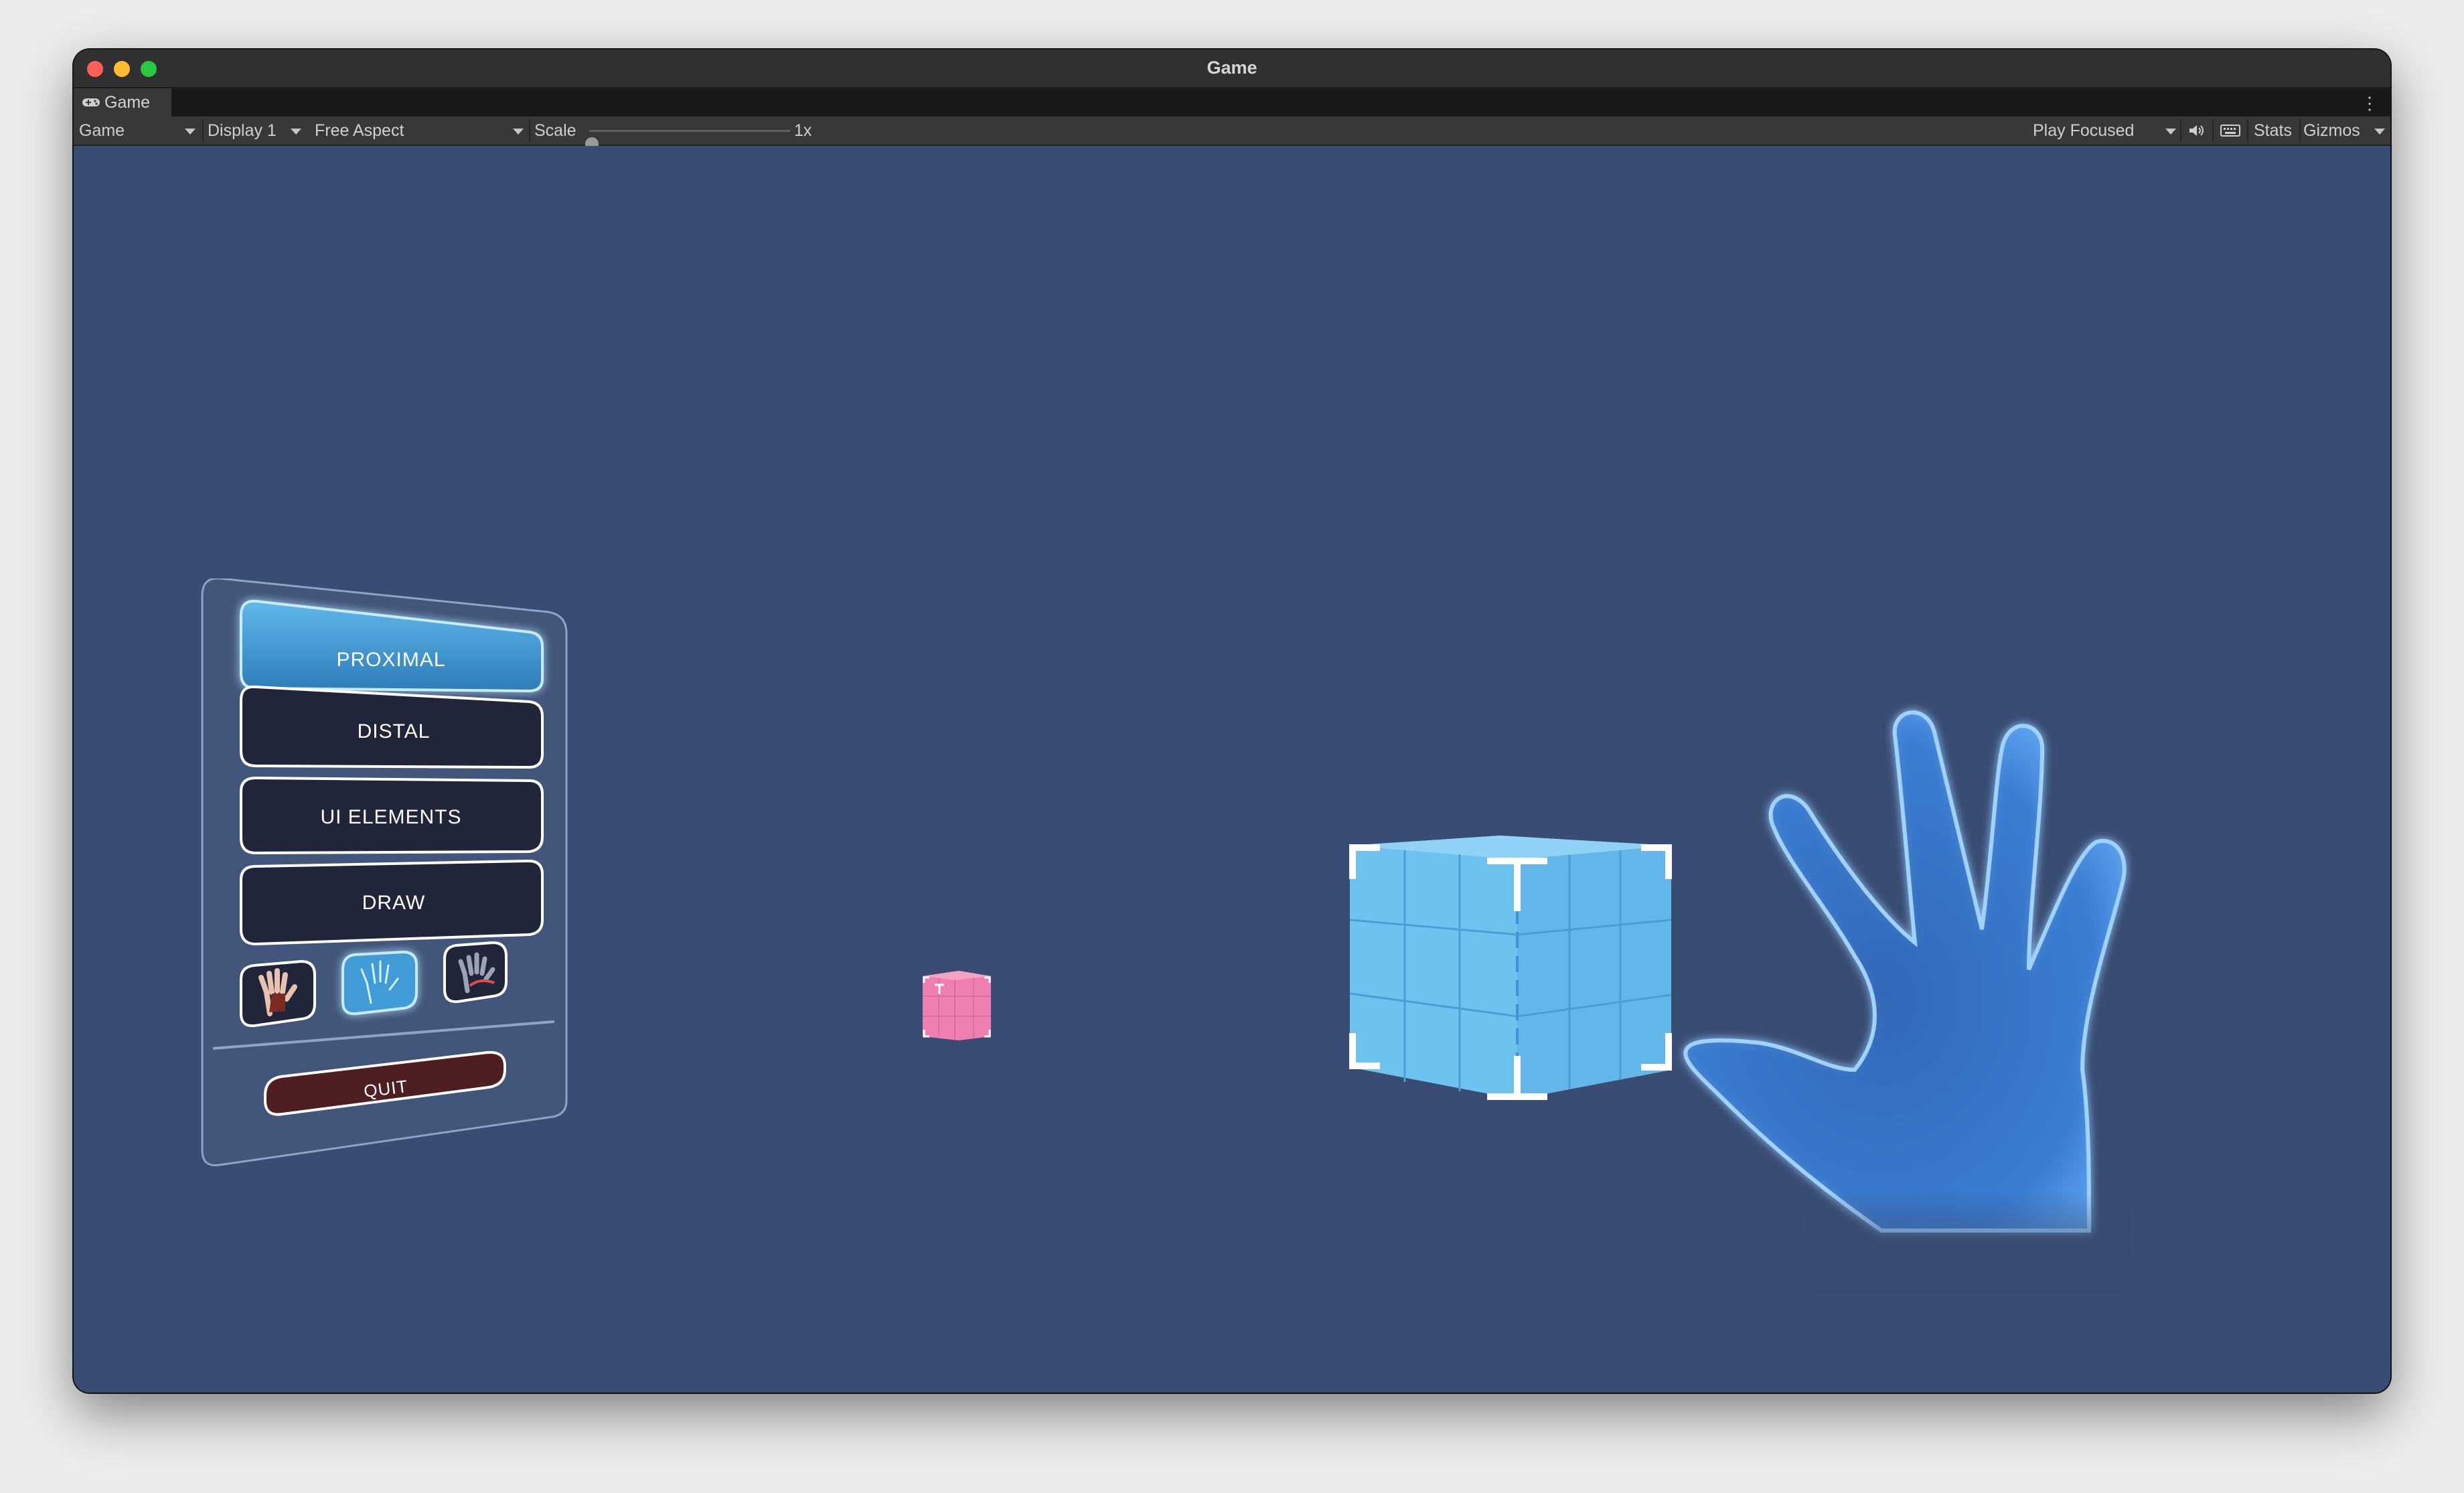 Image resolution: width=2464 pixels, height=1493 pixels. I want to click on gamepad-icon, so click(91, 102).